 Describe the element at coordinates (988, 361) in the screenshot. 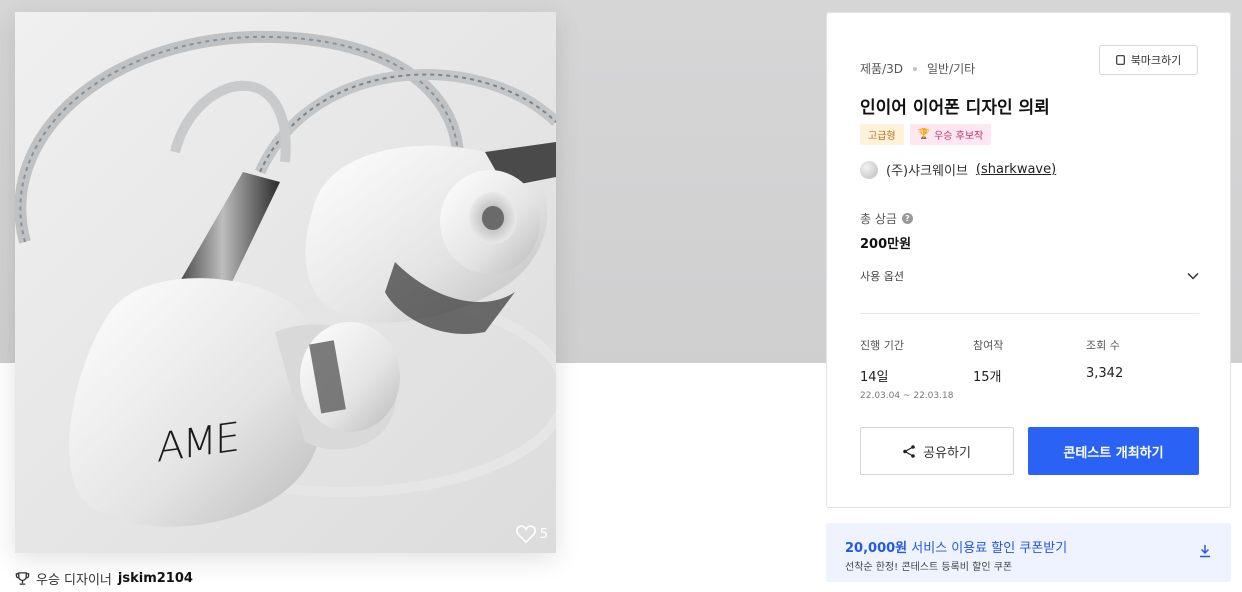

I see `stat-entries: 참여작 15개` at that location.